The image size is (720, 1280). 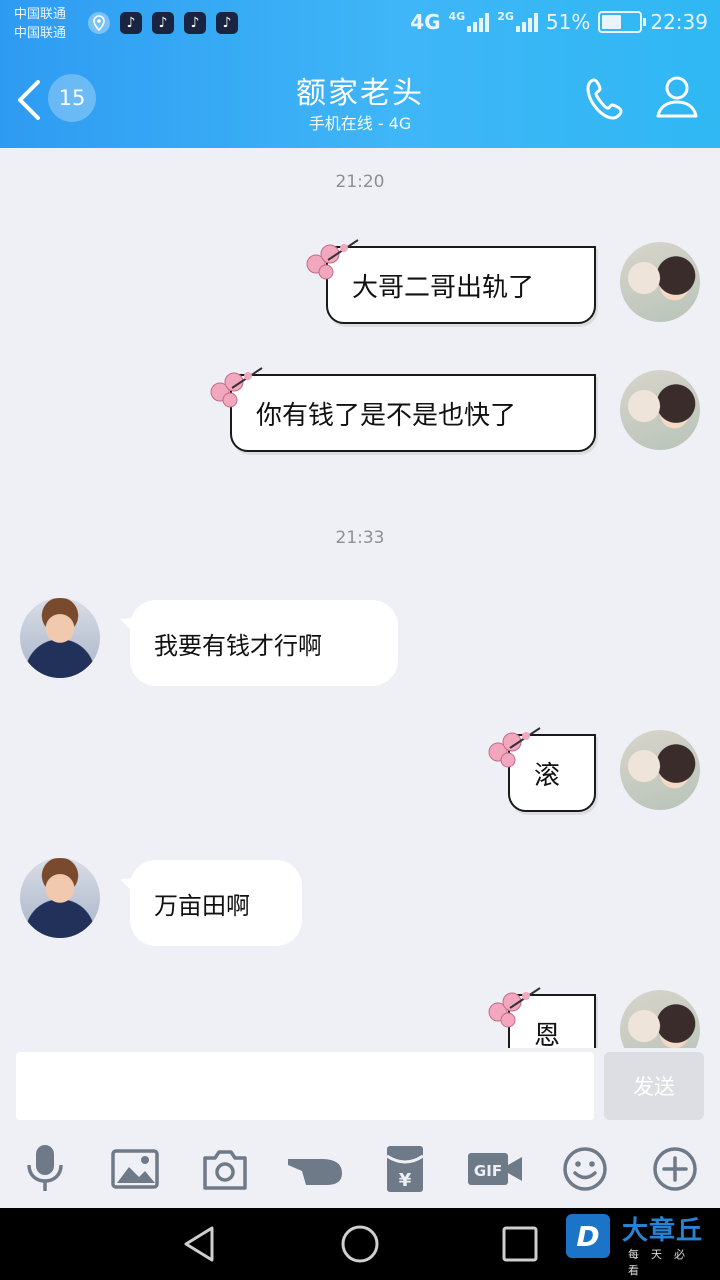 I want to click on status-right: 4G 4G 2G 51% 22:39, so click(x=559, y=22).